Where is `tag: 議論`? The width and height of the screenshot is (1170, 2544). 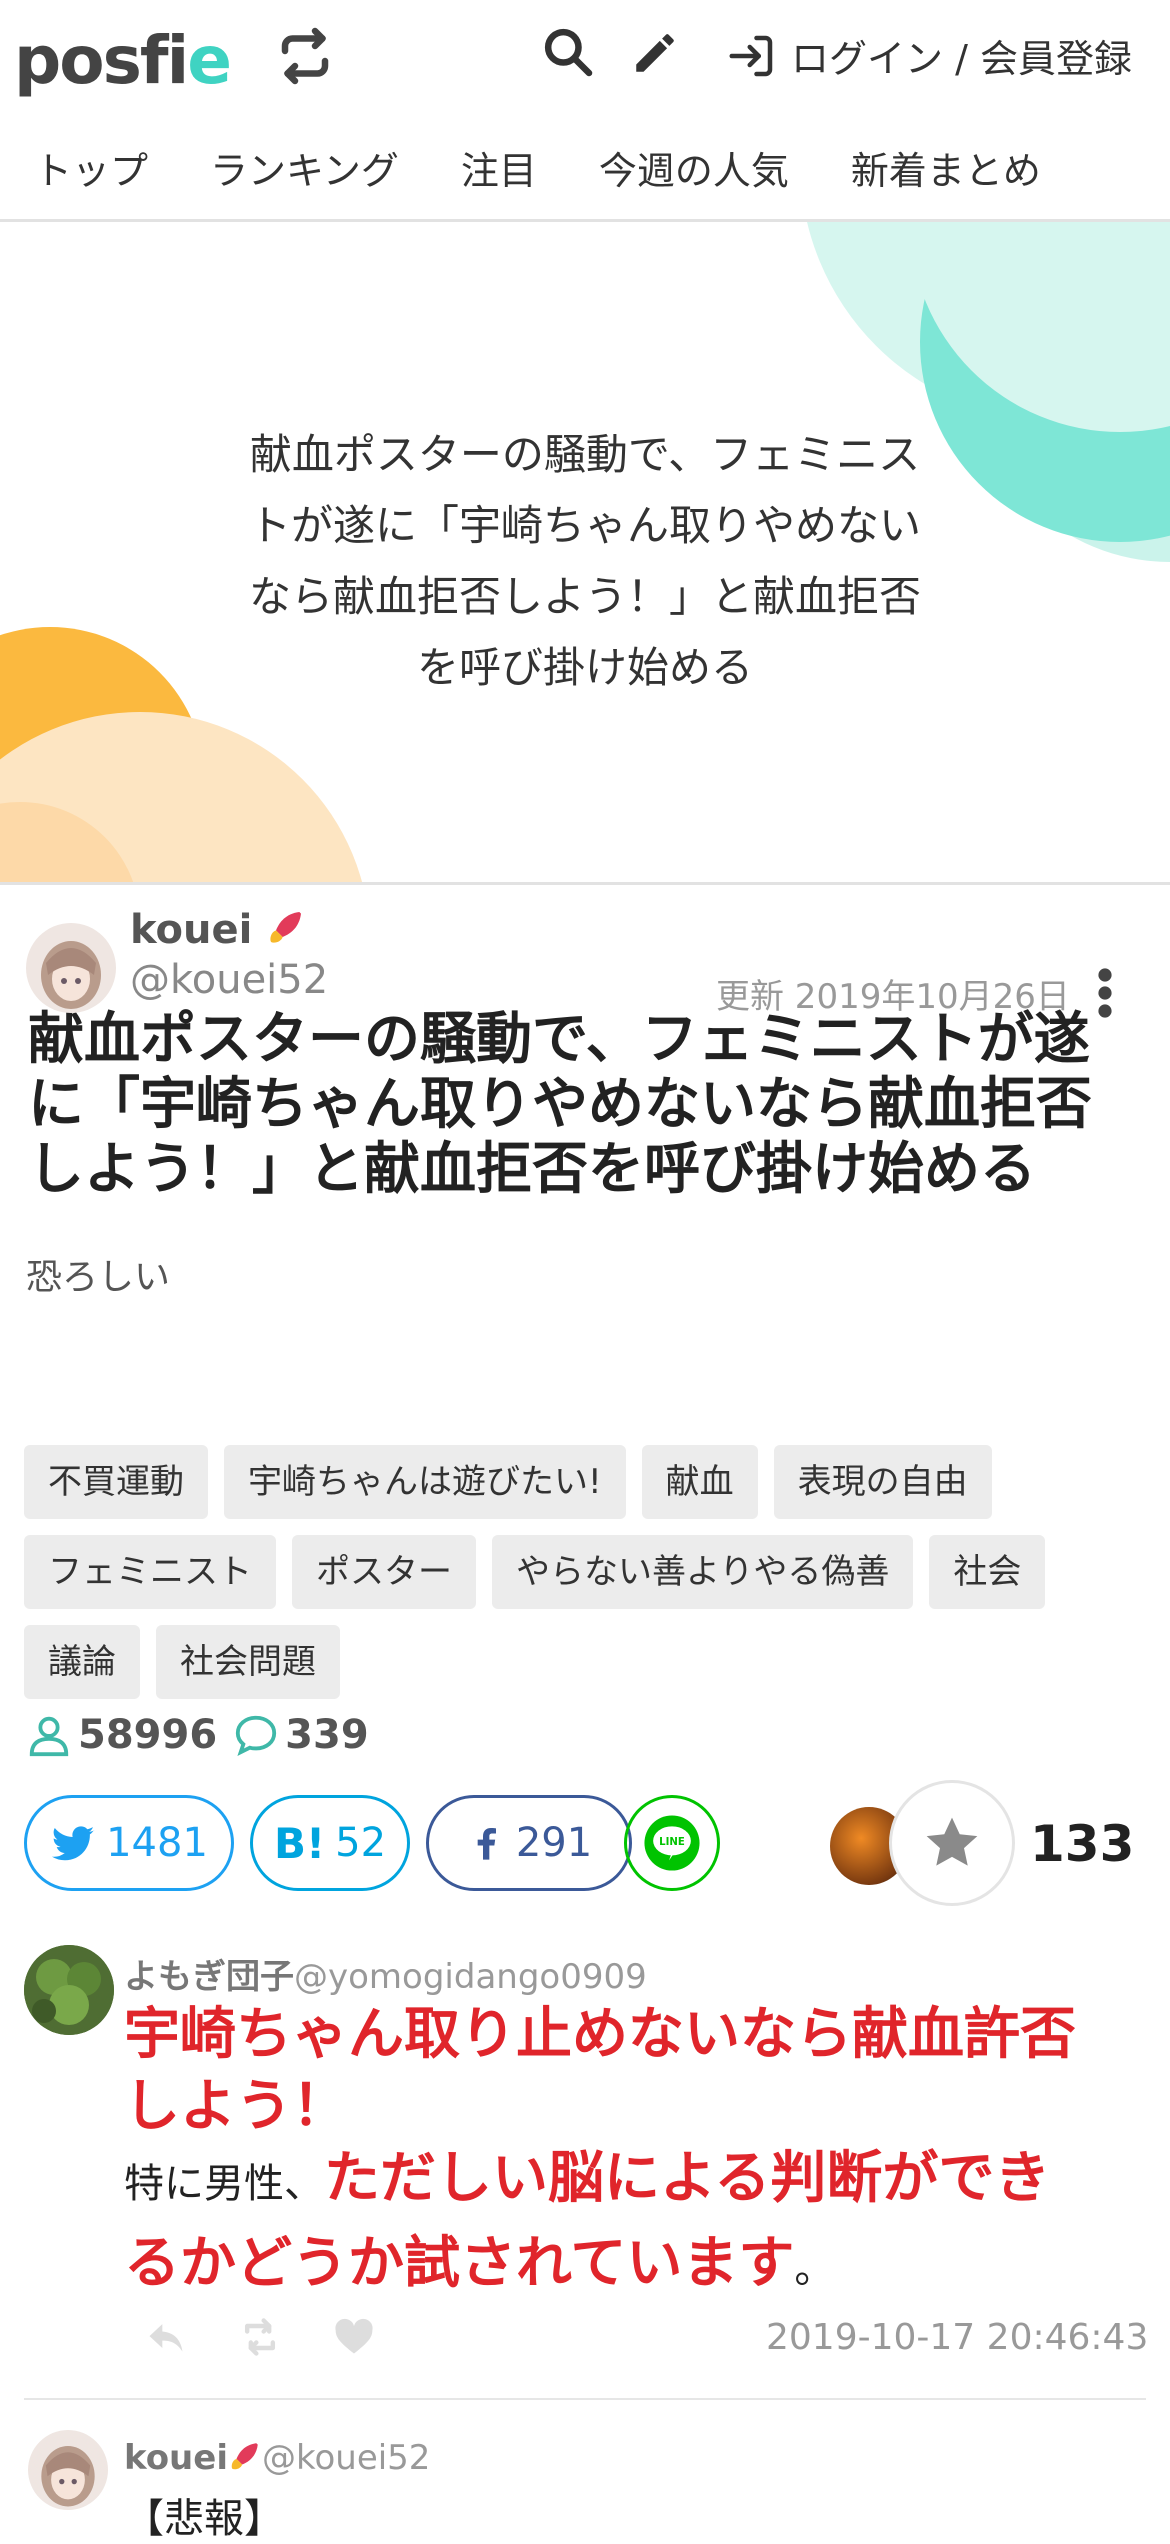
tag: 議論 is located at coordinates (82, 1662).